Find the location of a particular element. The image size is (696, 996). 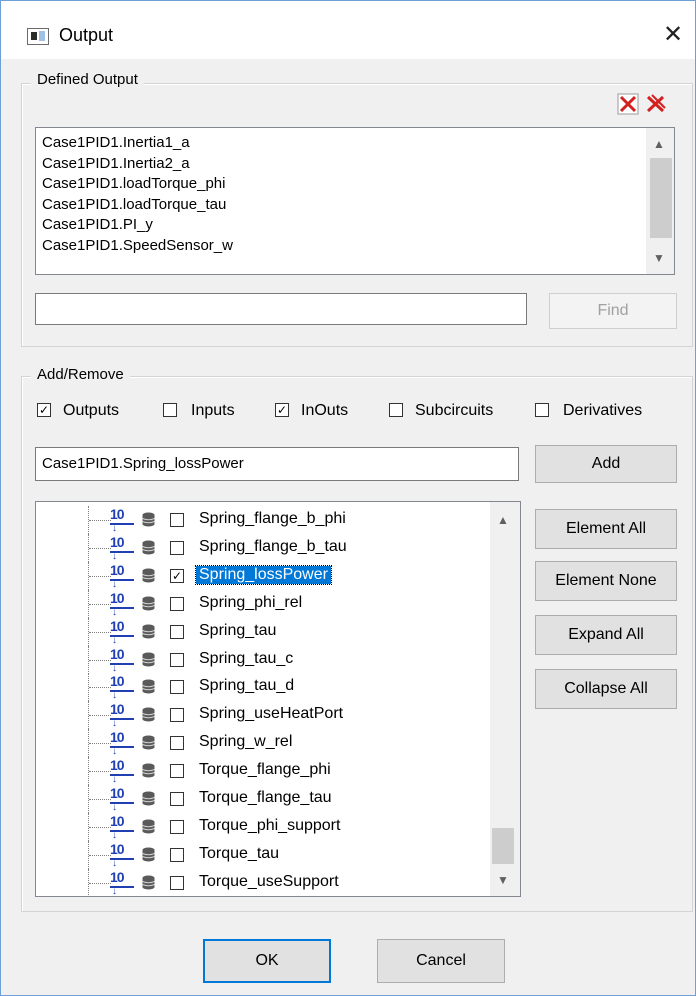

tree-item: 10 ↓ ✓ Spring_lossPower is located at coordinates (266, 575).